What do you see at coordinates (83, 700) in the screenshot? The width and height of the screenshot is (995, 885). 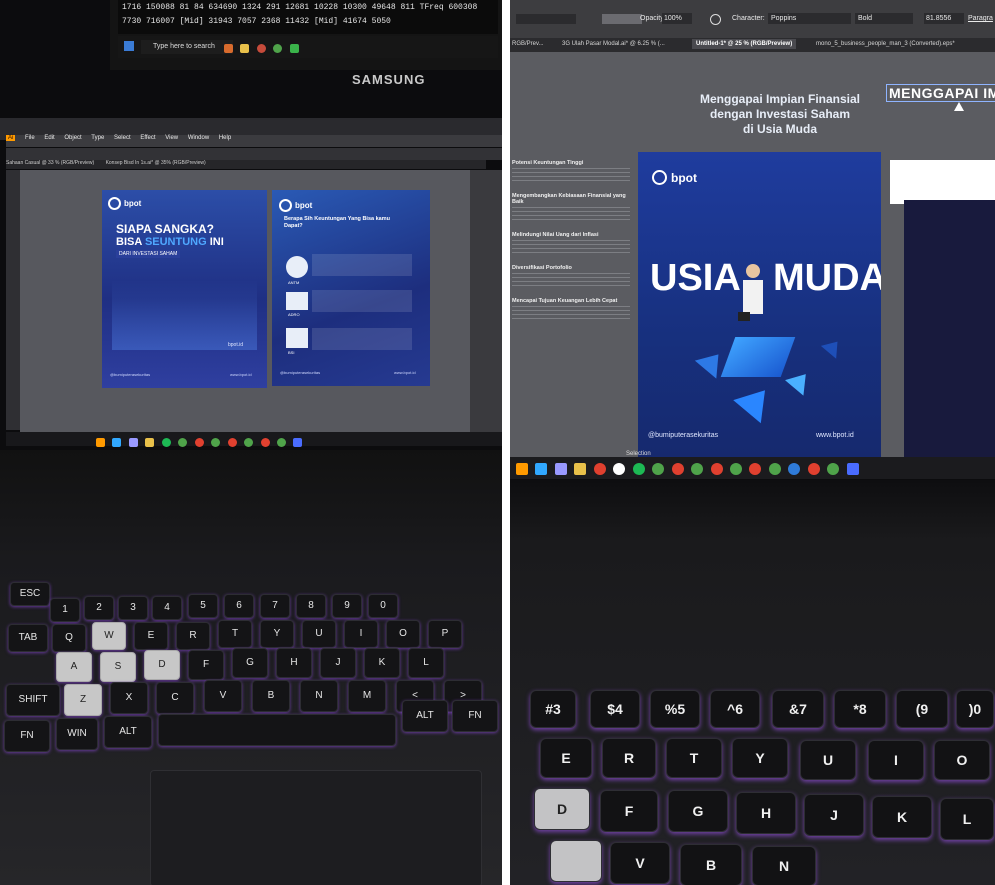 I see `key: Z` at bounding box center [83, 700].